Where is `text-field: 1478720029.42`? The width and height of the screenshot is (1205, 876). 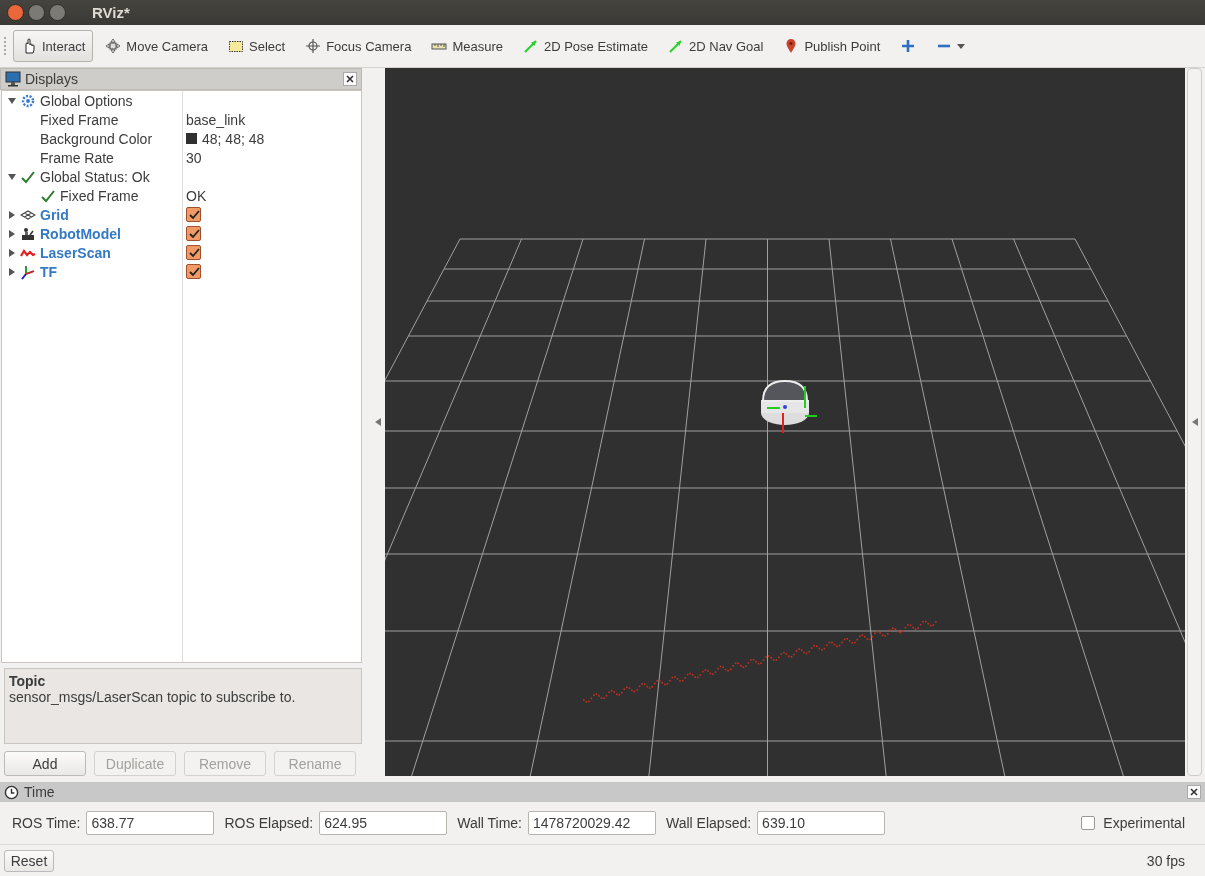 text-field: 1478720029.42 is located at coordinates (592, 823).